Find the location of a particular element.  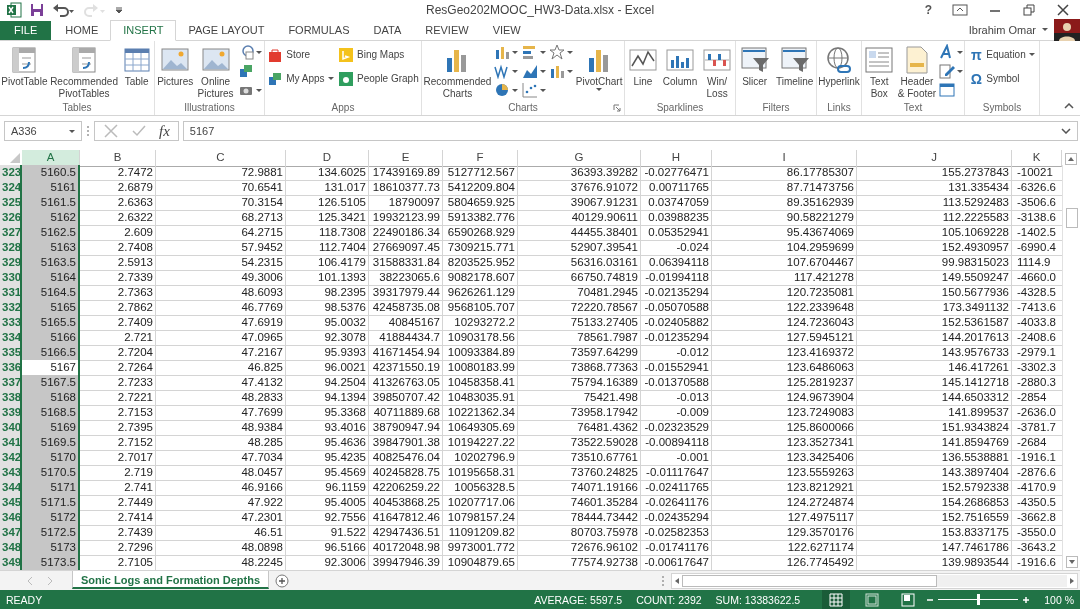

ribbon-button: Recommended Charts is located at coordinates (457, 71).